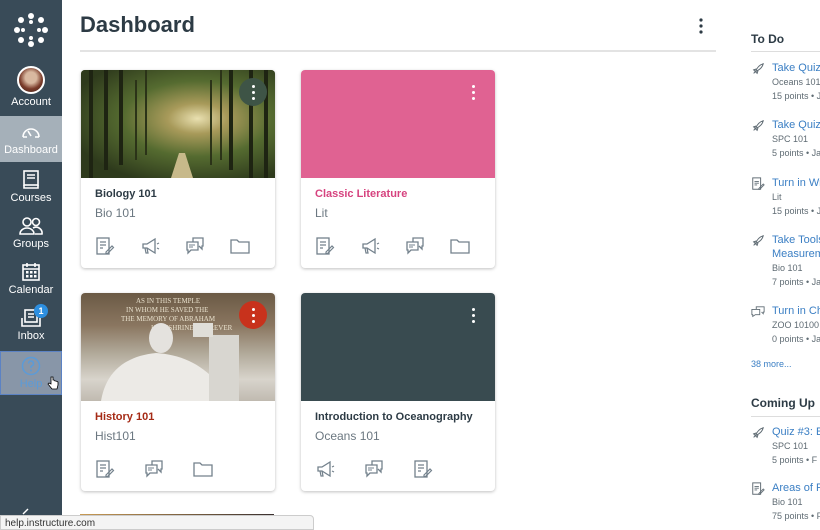  What do you see at coordinates (31, 133) in the screenshot?
I see `dashboard-icon` at bounding box center [31, 133].